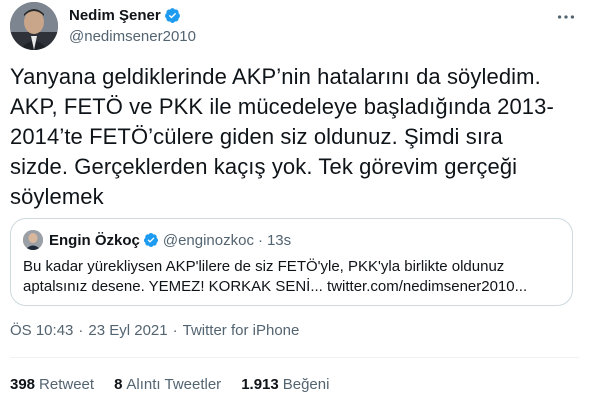  What do you see at coordinates (41, 330) in the screenshot?
I see `tweet-time: ÖS 10:43` at bounding box center [41, 330].